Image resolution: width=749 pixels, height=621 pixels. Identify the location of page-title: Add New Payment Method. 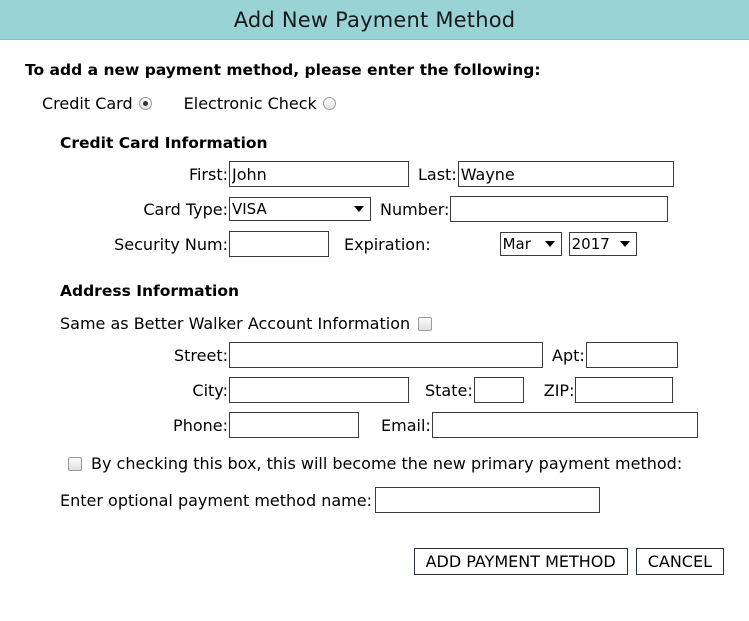
(374, 19).